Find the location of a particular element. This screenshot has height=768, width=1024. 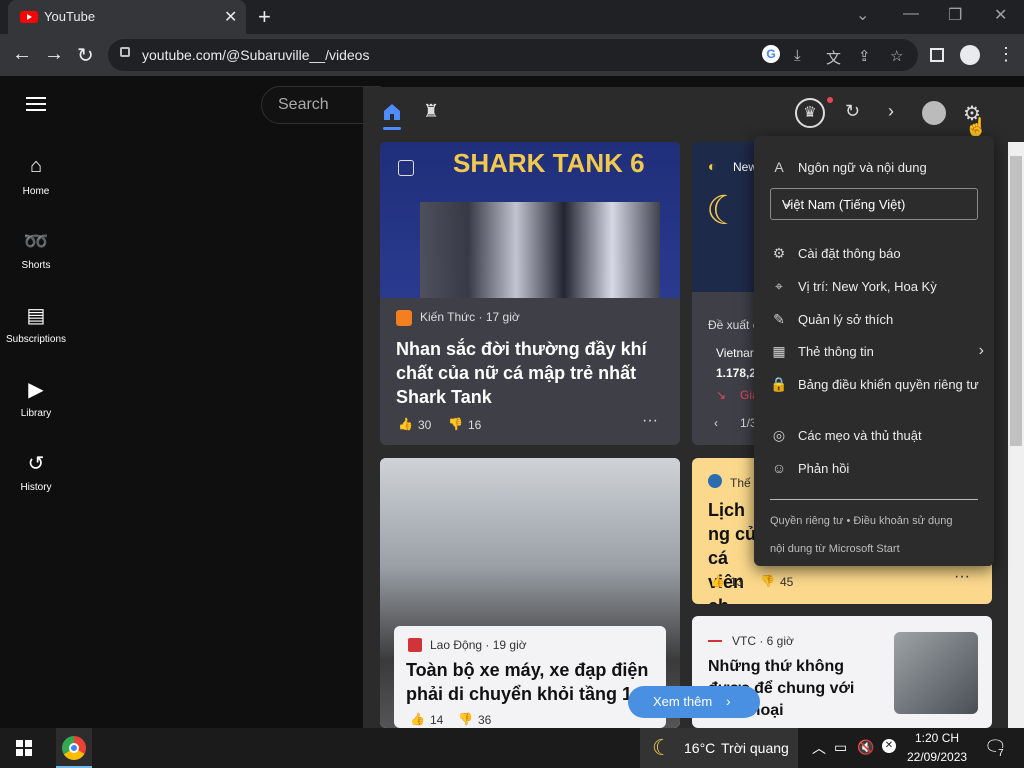

like-count: 14 is located at coordinates (437, 720).